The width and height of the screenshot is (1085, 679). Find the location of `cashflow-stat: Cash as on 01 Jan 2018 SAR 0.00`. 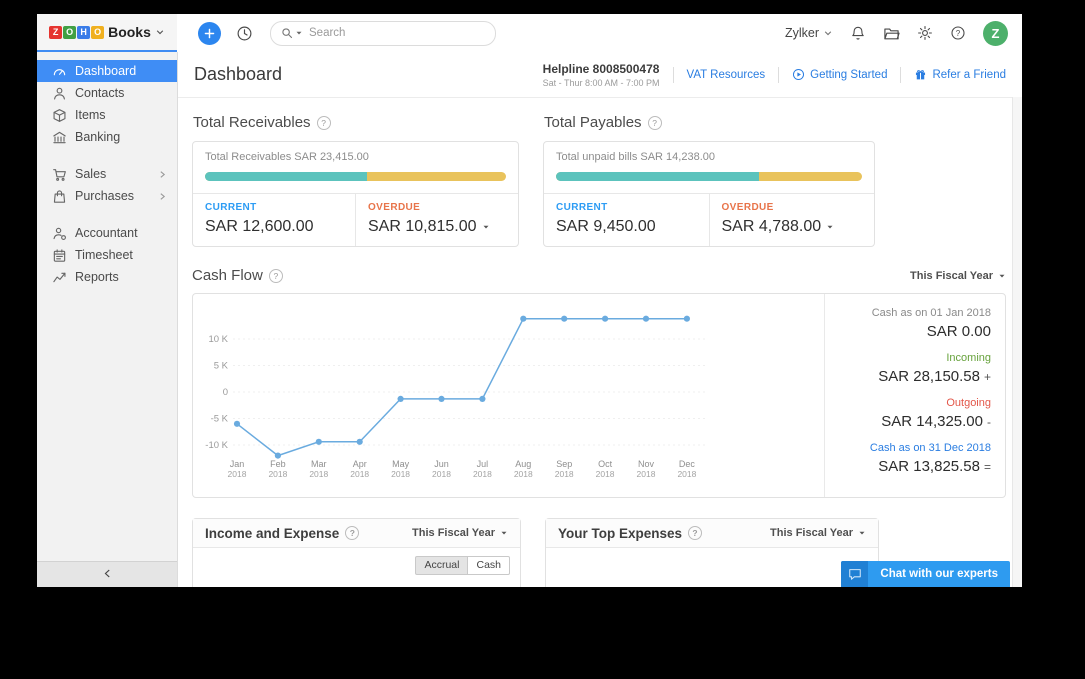

cashflow-stat: Cash as on 01 Jan 2018 SAR 0.00 is located at coordinates (912, 323).